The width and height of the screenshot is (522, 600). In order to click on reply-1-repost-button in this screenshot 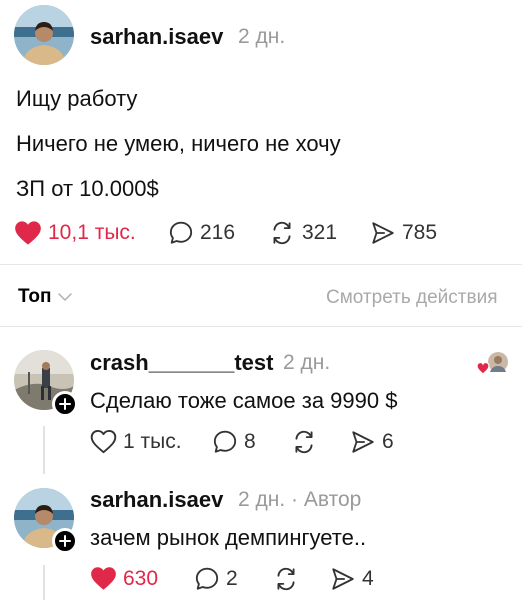, I will do `click(307, 442)`.